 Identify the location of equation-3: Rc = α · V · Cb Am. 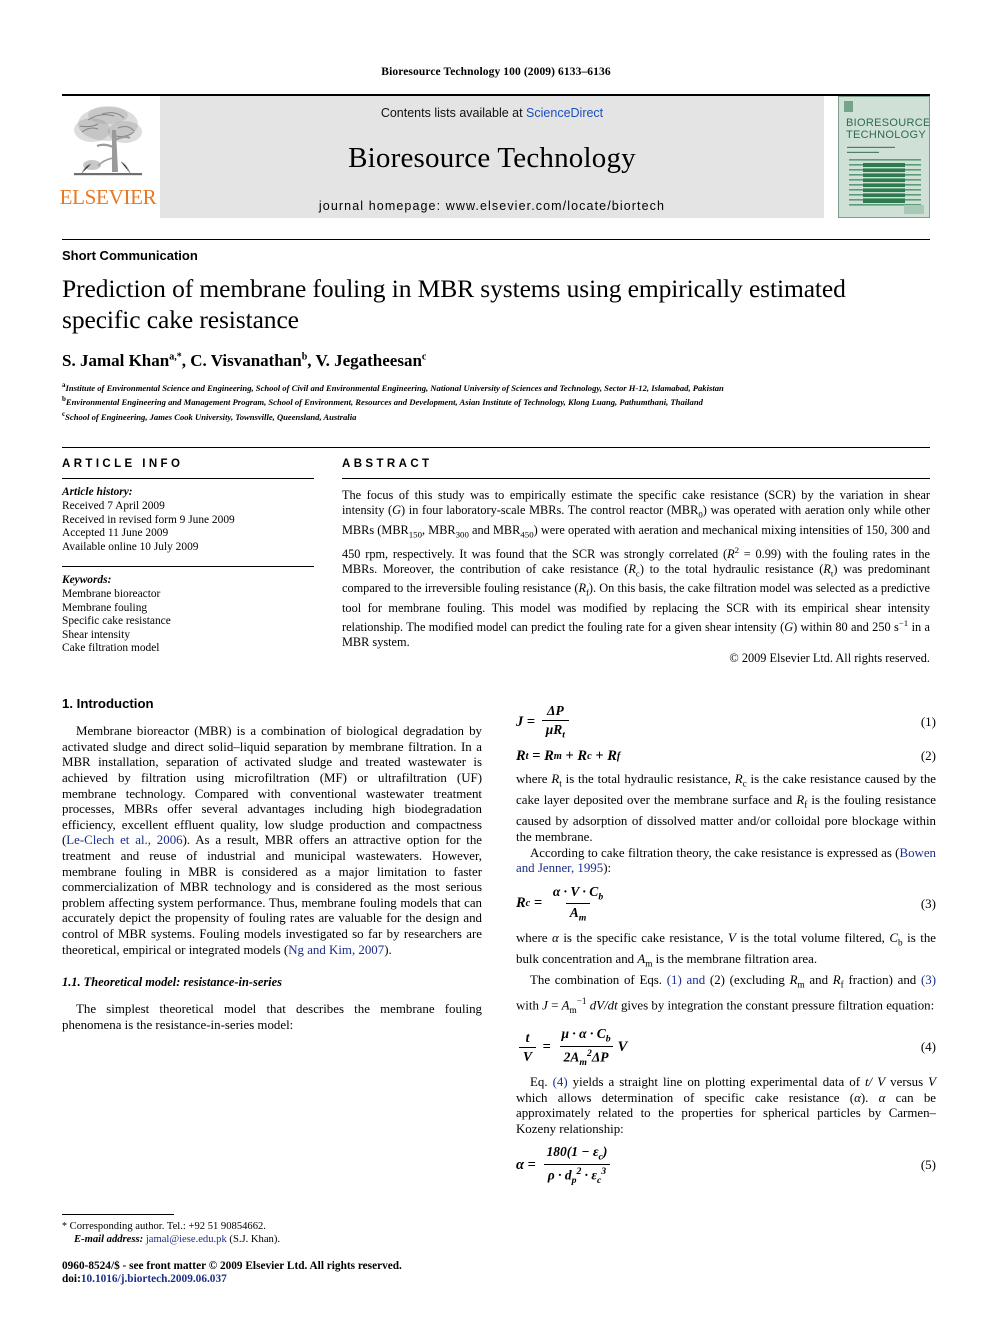
(563, 904).